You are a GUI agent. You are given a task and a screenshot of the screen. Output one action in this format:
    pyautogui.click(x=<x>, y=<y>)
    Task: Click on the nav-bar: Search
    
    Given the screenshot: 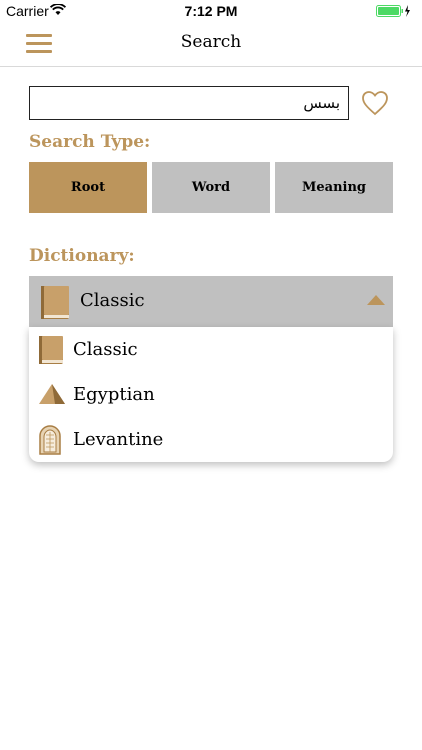 What is the action you would take?
    pyautogui.click(x=211, y=44)
    